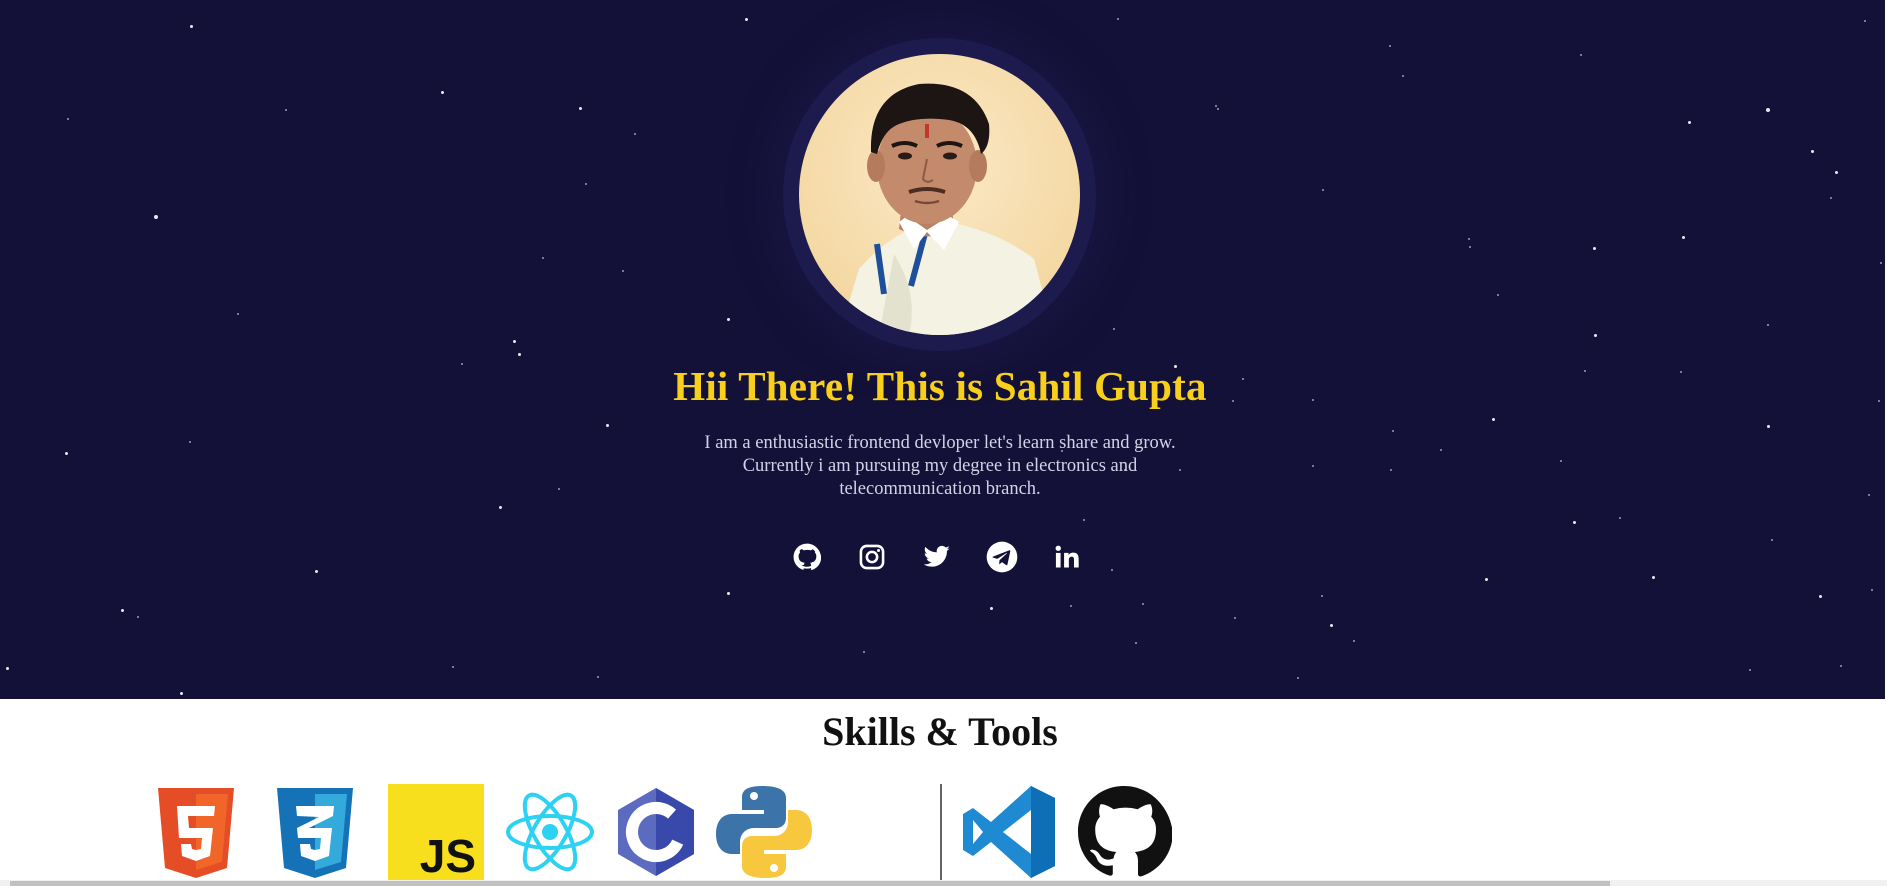 This screenshot has width=1887, height=886. I want to click on twitter-link, so click(937, 557).